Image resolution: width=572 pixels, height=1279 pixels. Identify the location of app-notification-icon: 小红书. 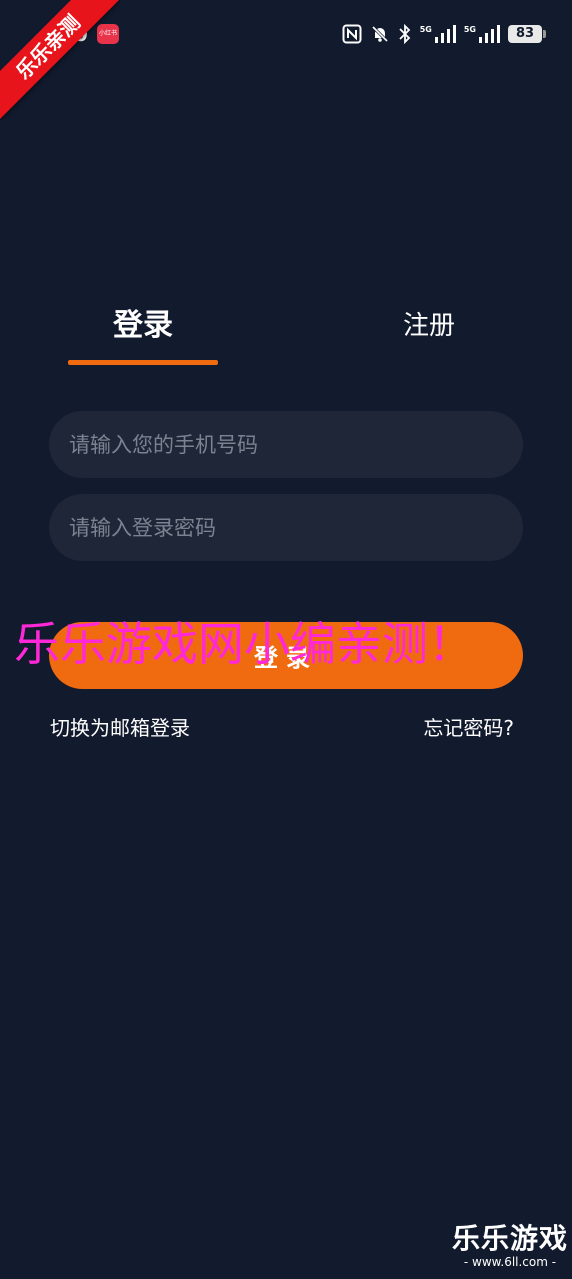
(108, 34).